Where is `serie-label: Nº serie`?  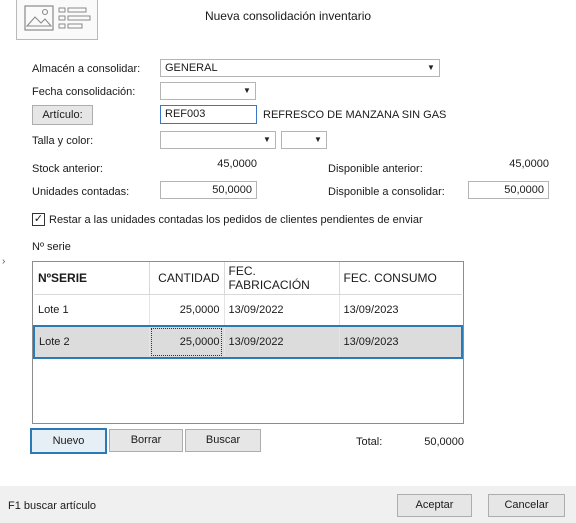
serie-label: Nº serie is located at coordinates (51, 247).